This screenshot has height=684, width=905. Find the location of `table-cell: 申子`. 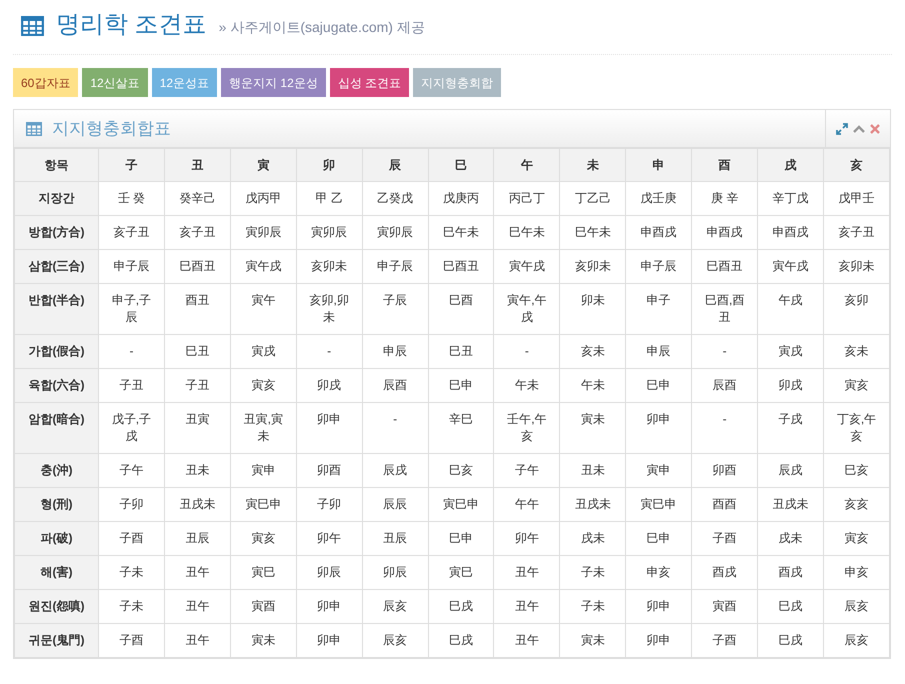

table-cell: 申子 is located at coordinates (659, 309).